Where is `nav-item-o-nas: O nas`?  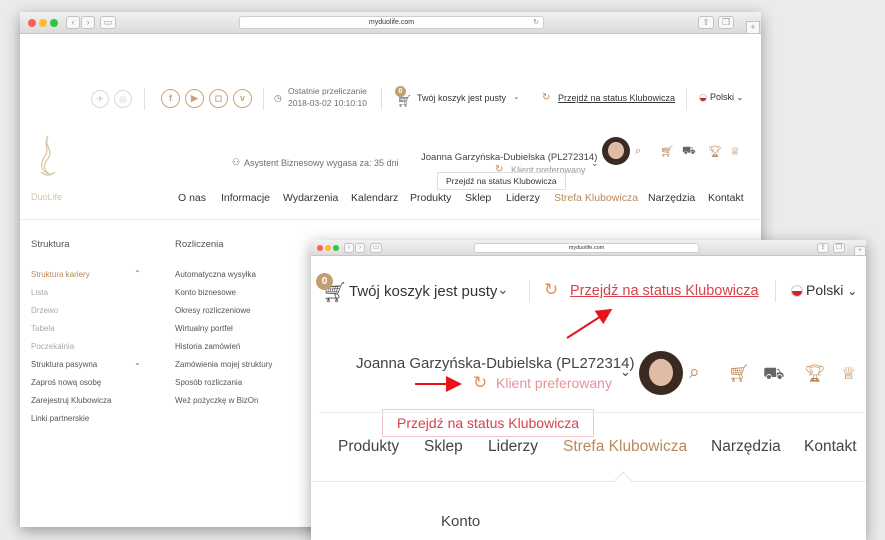
nav-item-o-nas: O nas is located at coordinates (192, 198).